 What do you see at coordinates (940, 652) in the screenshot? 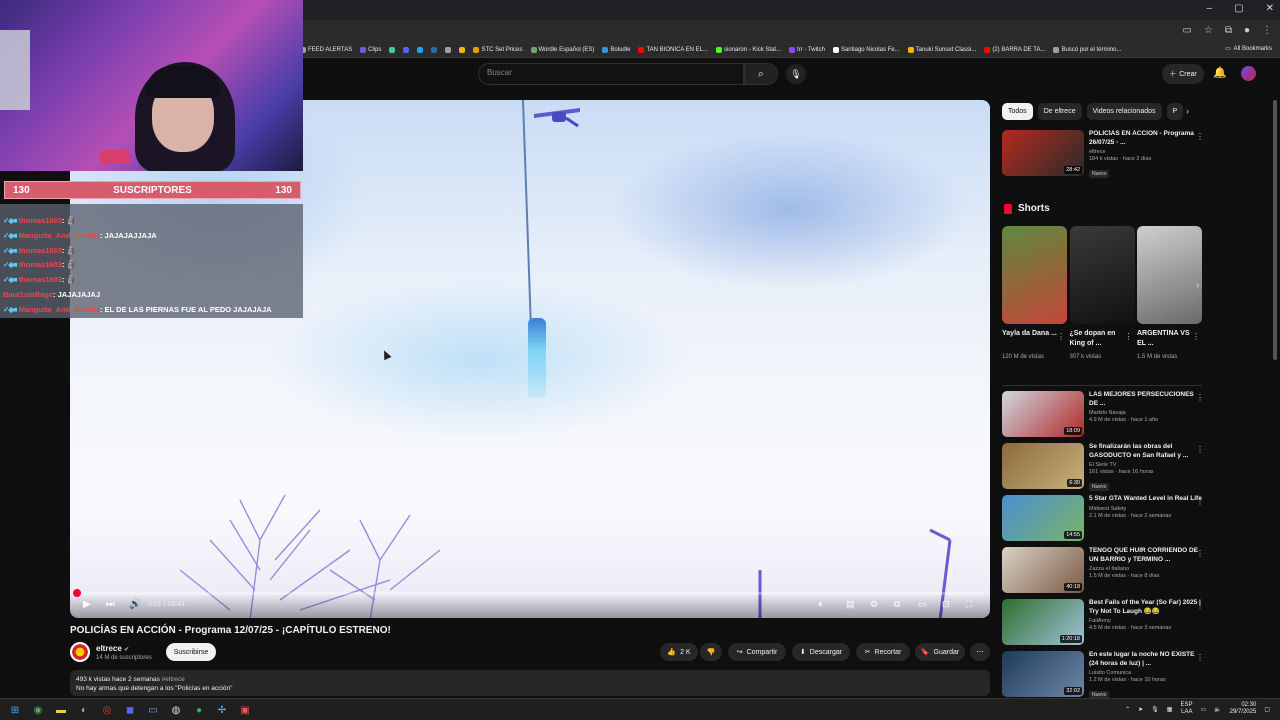
I see `save-button: 🔖 Guardar` at bounding box center [940, 652].